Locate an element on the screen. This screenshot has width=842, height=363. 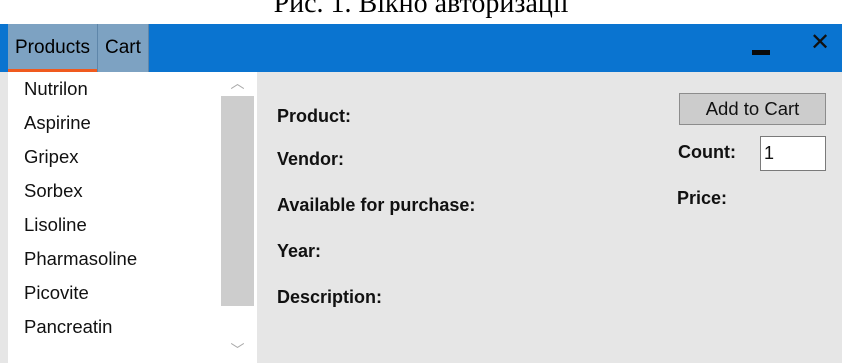
vendor-label: Vendor: is located at coordinates (311, 159).